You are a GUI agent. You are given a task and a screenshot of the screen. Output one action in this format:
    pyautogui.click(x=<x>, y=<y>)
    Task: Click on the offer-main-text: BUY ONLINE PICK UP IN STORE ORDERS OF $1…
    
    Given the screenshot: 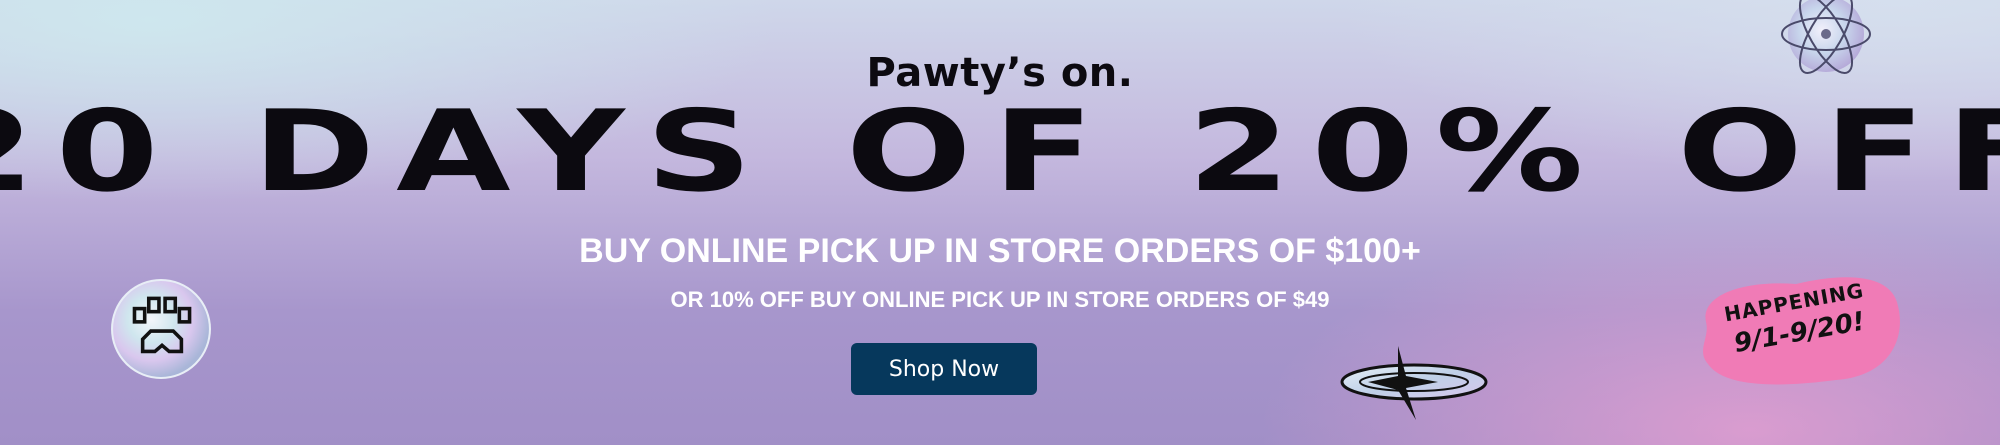 What is the action you would take?
    pyautogui.click(x=1000, y=251)
    